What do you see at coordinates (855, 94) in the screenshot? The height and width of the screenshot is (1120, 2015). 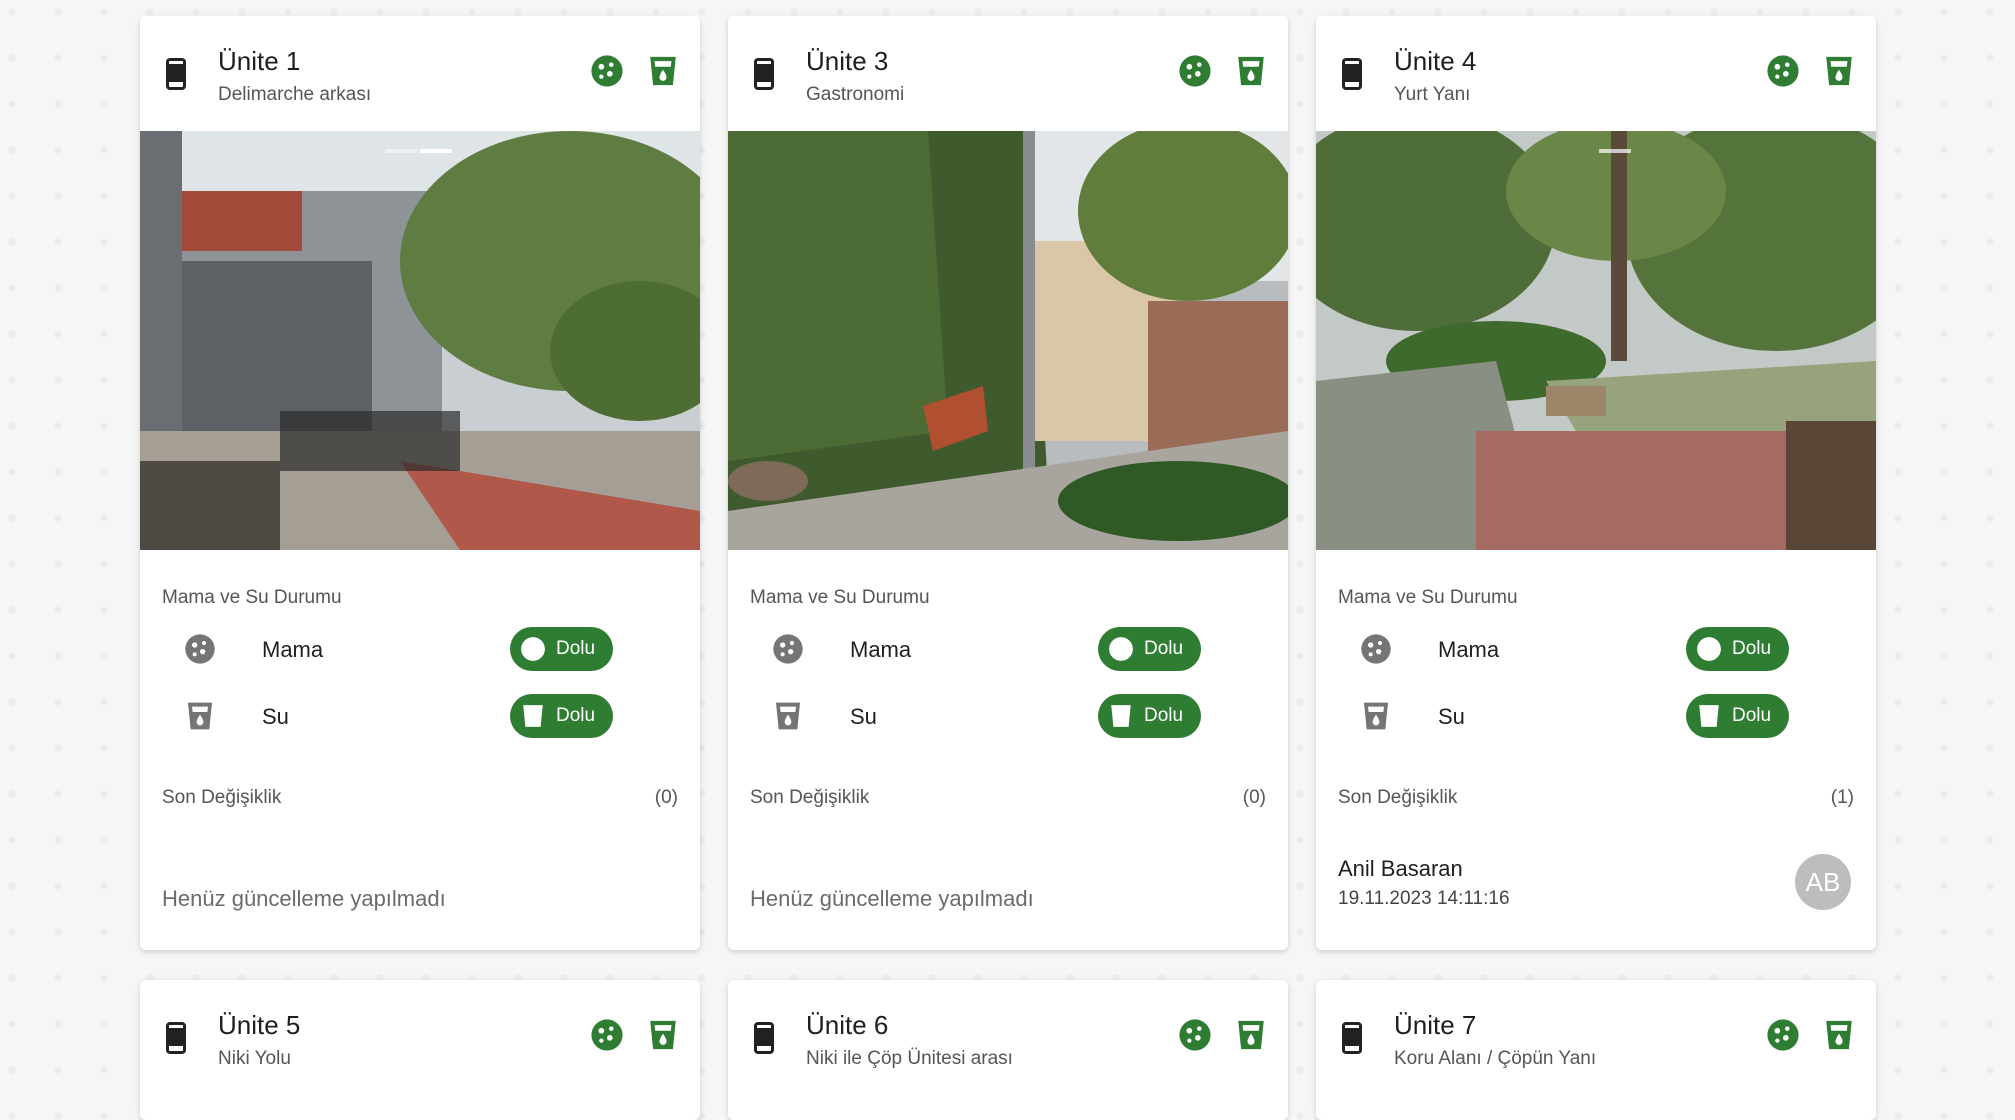 I see `unit-location: Gastronomi` at bounding box center [855, 94].